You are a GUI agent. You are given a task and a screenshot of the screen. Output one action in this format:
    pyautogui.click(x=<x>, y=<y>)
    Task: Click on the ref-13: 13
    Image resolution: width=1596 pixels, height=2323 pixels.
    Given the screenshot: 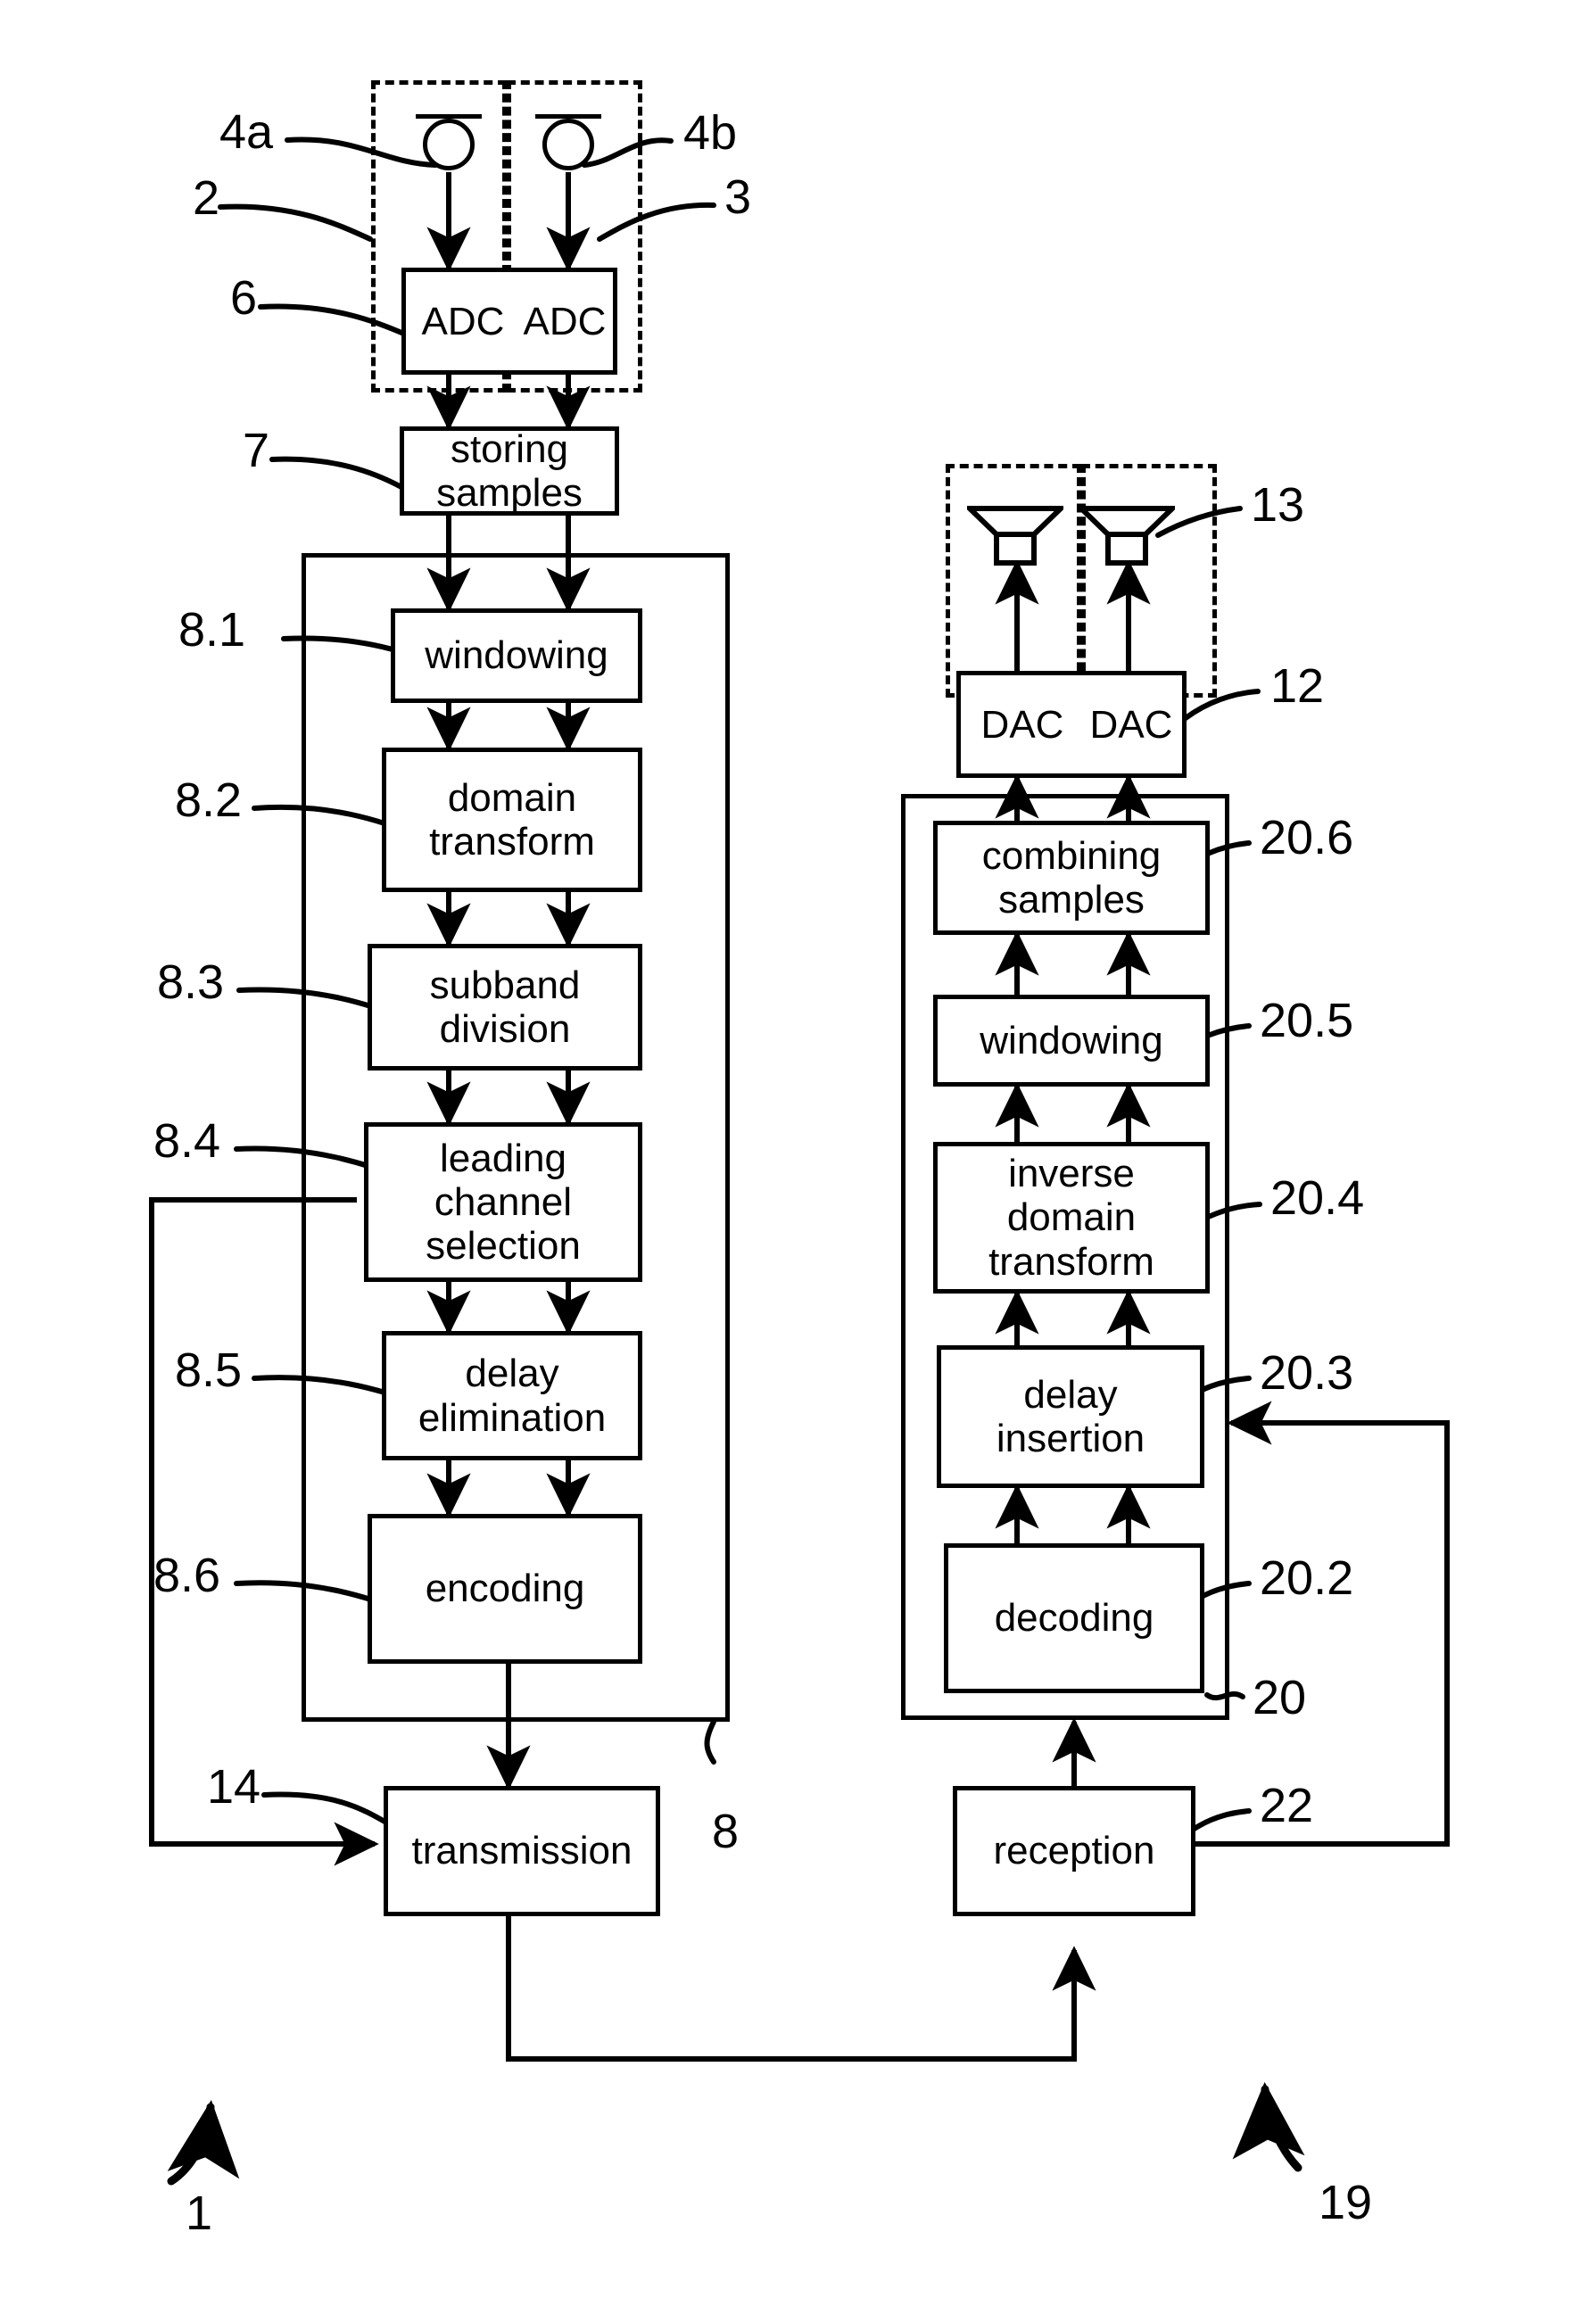 What is the action you would take?
    pyautogui.click(x=1278, y=505)
    